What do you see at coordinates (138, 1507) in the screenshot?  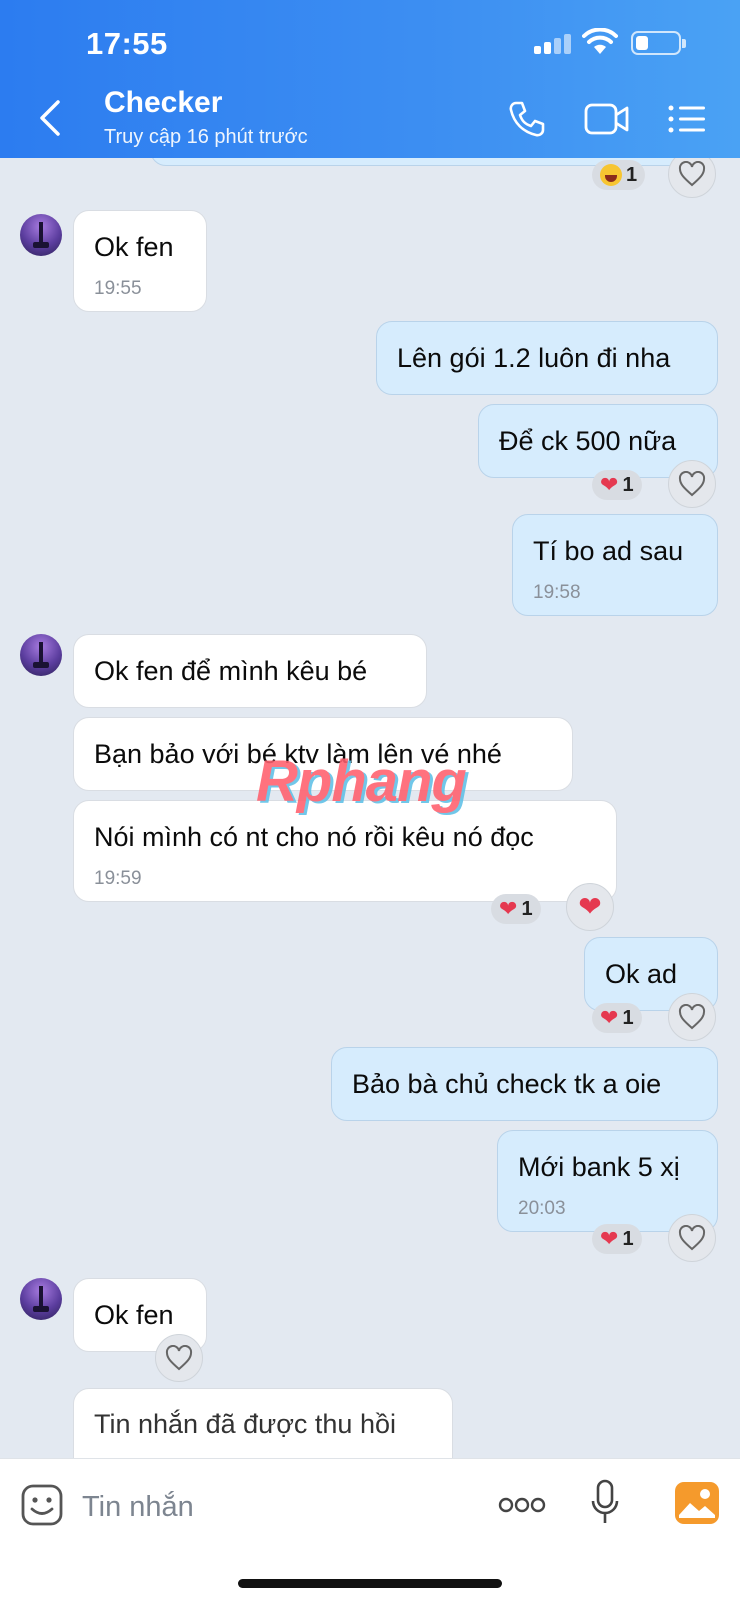 I see `message-input: Tin nhắn` at bounding box center [138, 1507].